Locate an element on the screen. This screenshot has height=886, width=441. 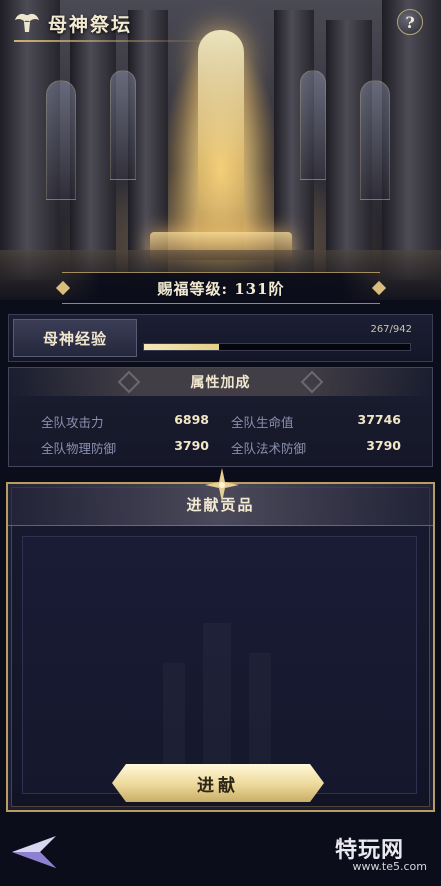
offer-button: 进献 is located at coordinates (218, 783).